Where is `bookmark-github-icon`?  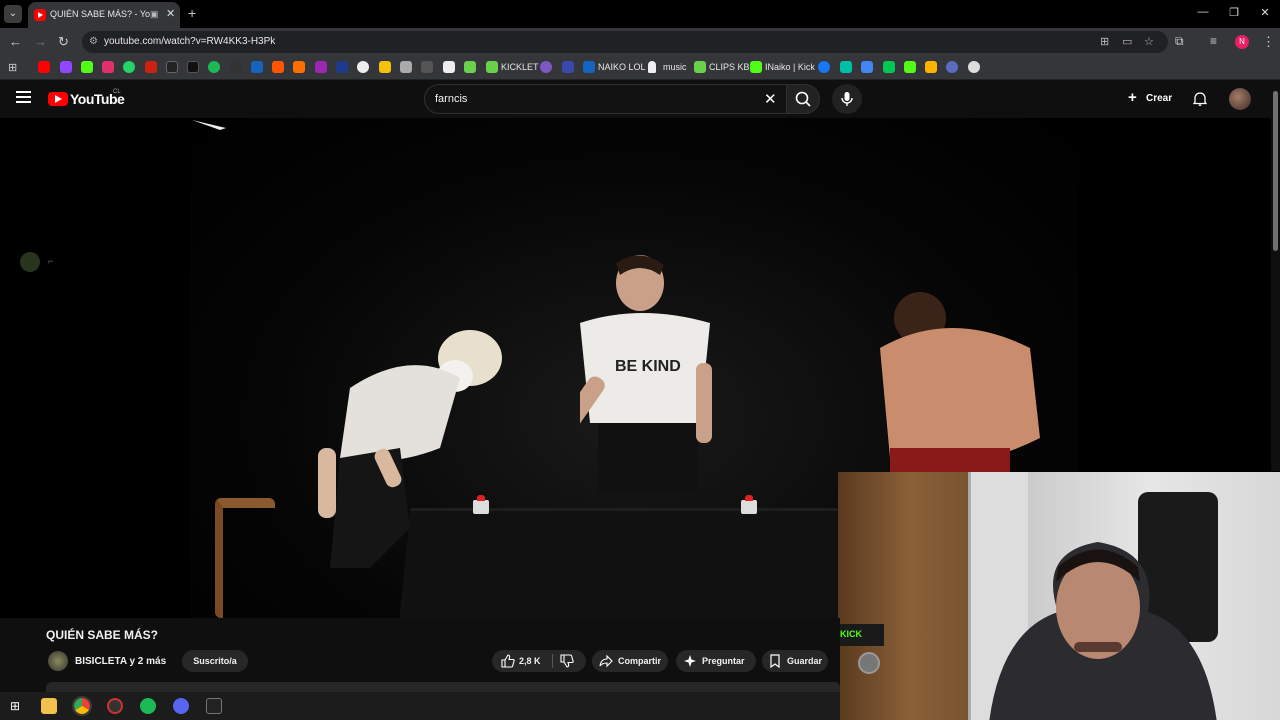 bookmark-github-icon is located at coordinates (363, 67).